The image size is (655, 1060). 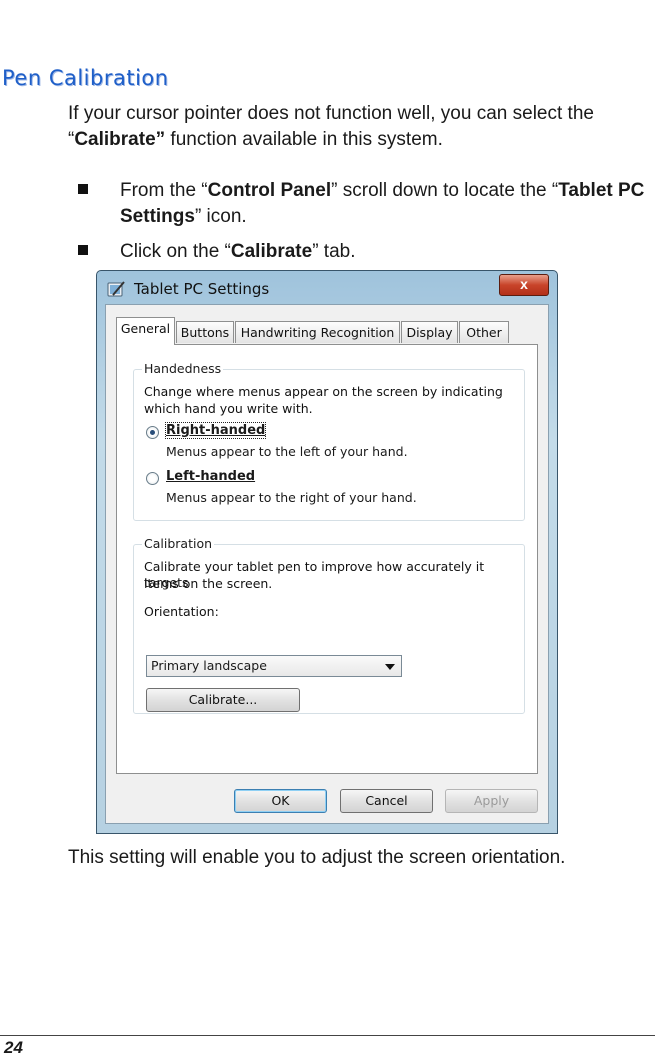 What do you see at coordinates (215, 430) in the screenshot?
I see `right-handed-label: Right-handed` at bounding box center [215, 430].